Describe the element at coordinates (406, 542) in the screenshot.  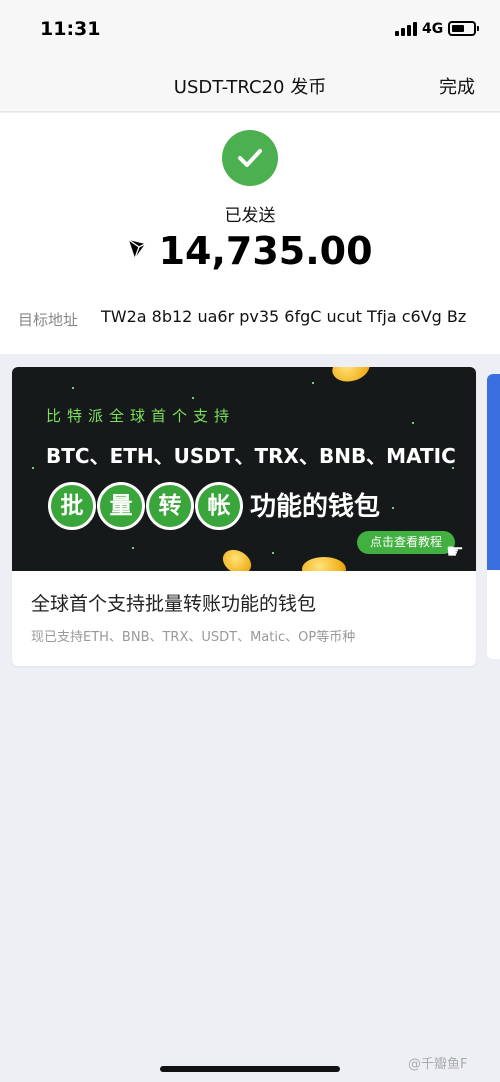
I see `view-tutorial-button: 点击查看教程` at that location.